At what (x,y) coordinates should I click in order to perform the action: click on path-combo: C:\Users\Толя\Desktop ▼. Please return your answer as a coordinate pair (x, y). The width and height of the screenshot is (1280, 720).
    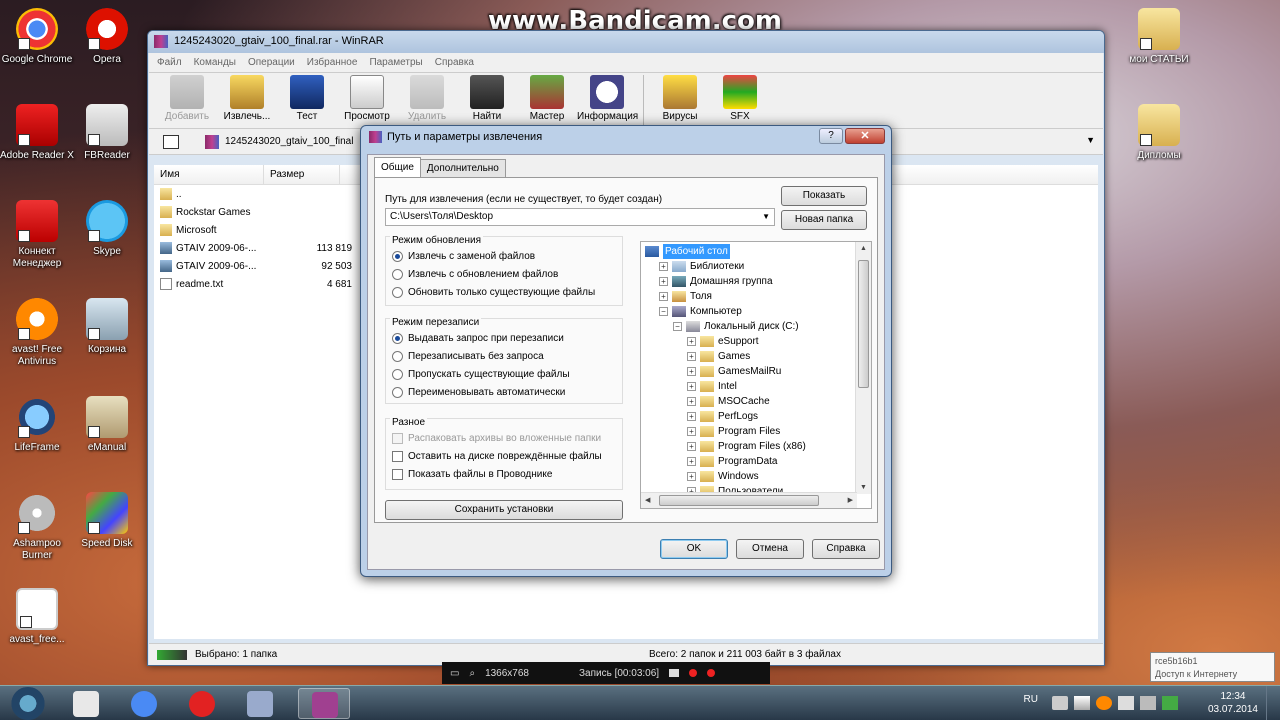
    Looking at the image, I should click on (580, 217).